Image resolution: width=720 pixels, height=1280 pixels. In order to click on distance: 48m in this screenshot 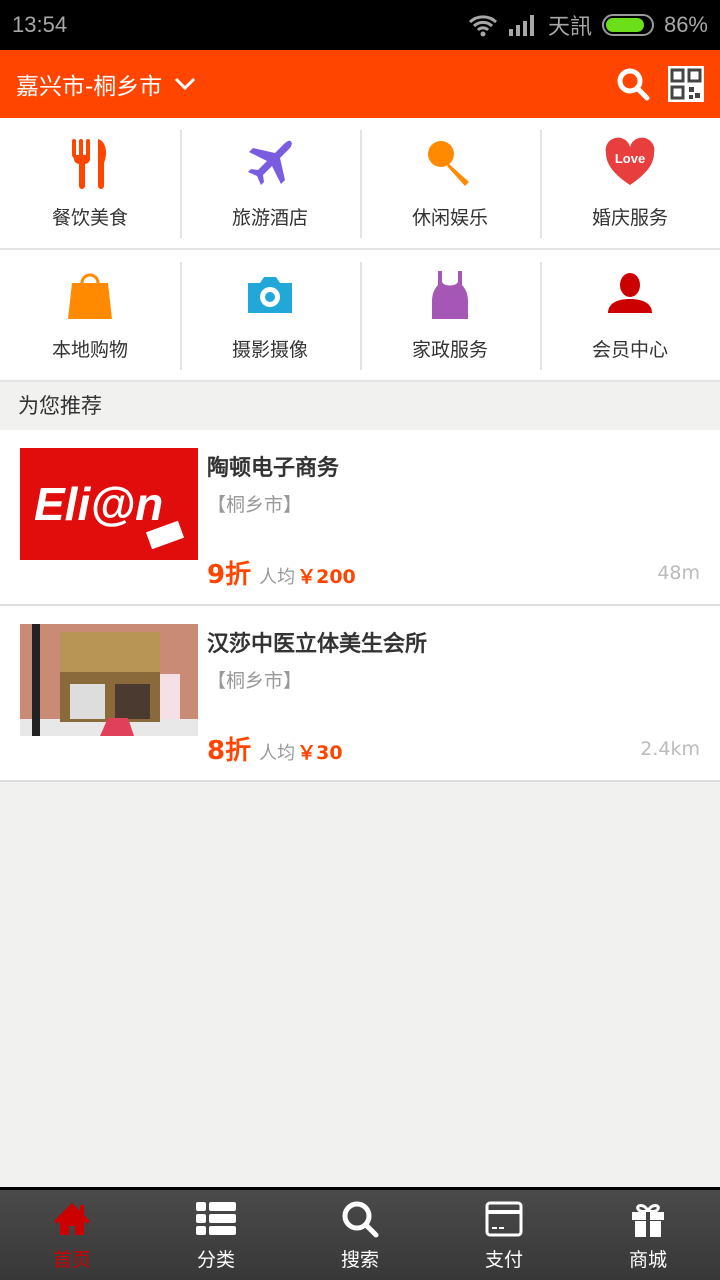, I will do `click(678, 573)`.